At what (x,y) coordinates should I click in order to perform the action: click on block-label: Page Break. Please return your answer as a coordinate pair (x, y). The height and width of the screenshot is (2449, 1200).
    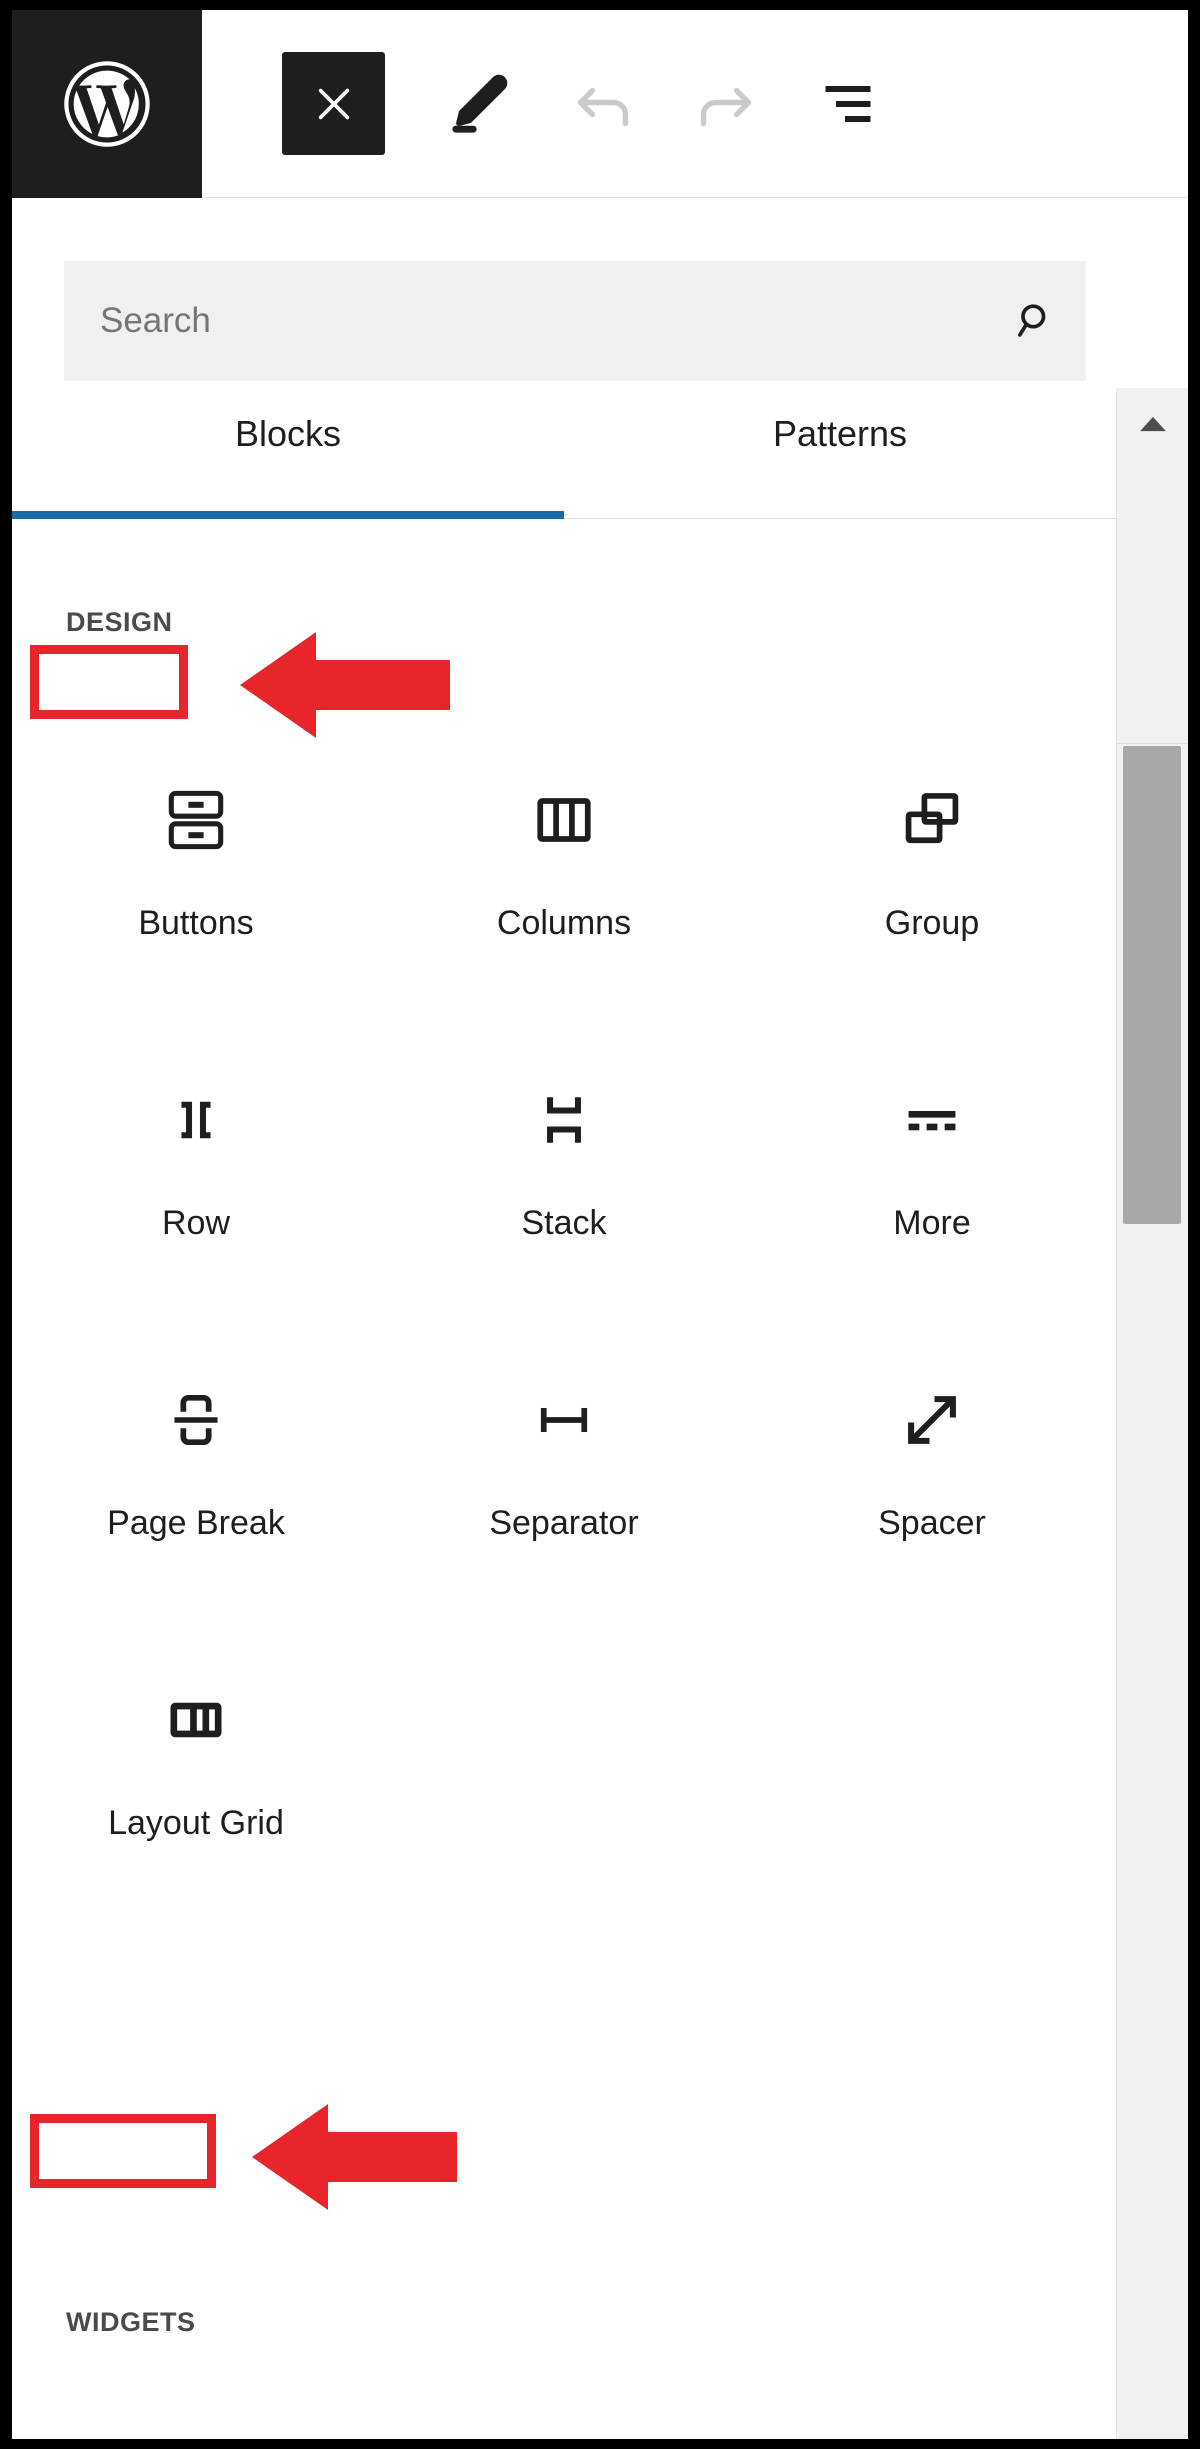
    Looking at the image, I should click on (196, 1523).